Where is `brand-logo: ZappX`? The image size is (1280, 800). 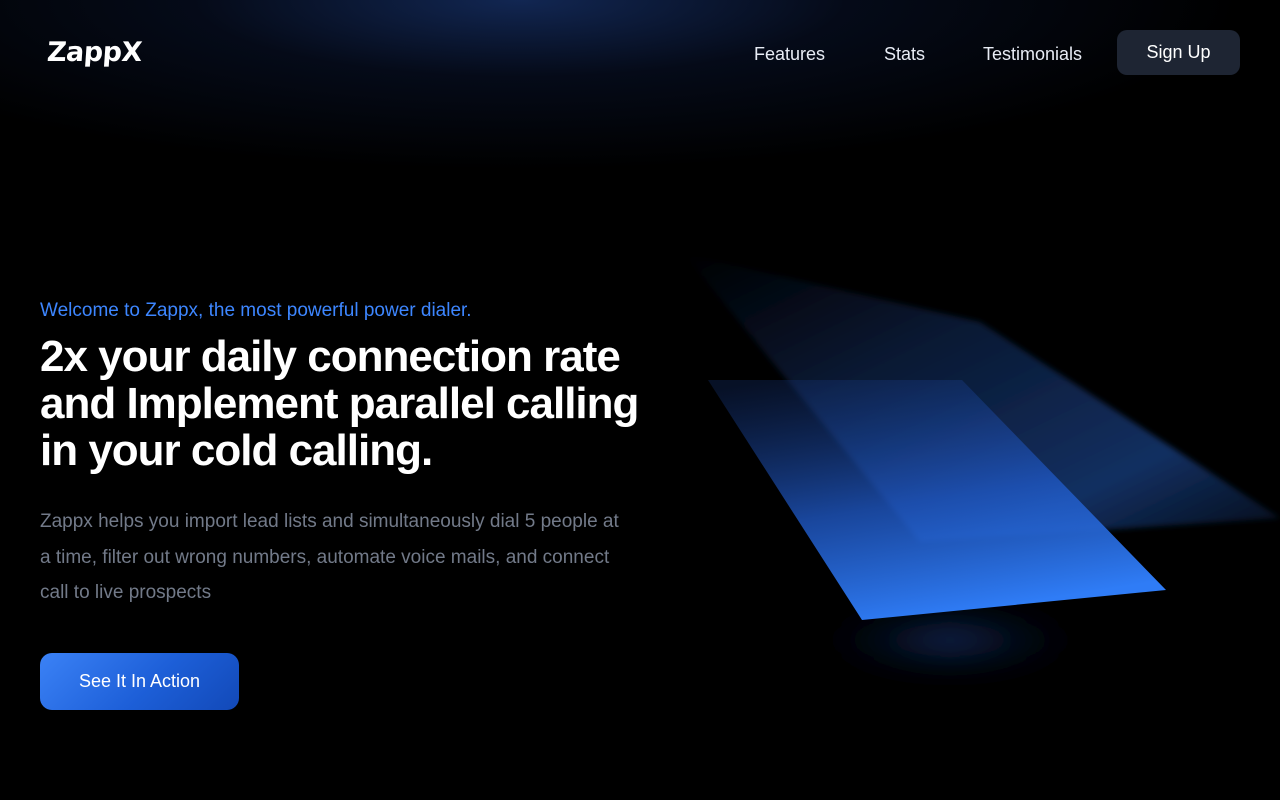 brand-logo: ZappX is located at coordinates (94, 53).